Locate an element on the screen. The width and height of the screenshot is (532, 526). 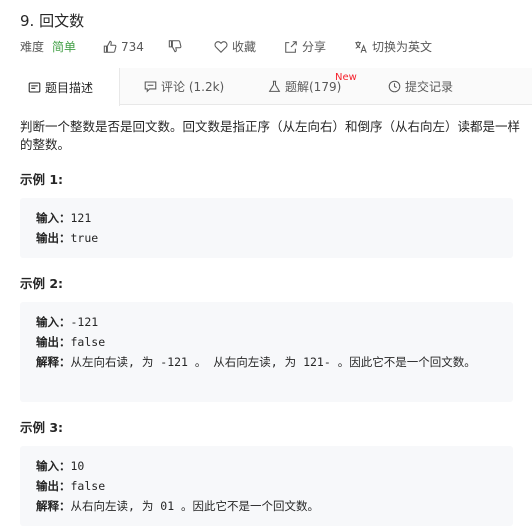
switch-language-button: 切换为英文 is located at coordinates (393, 47).